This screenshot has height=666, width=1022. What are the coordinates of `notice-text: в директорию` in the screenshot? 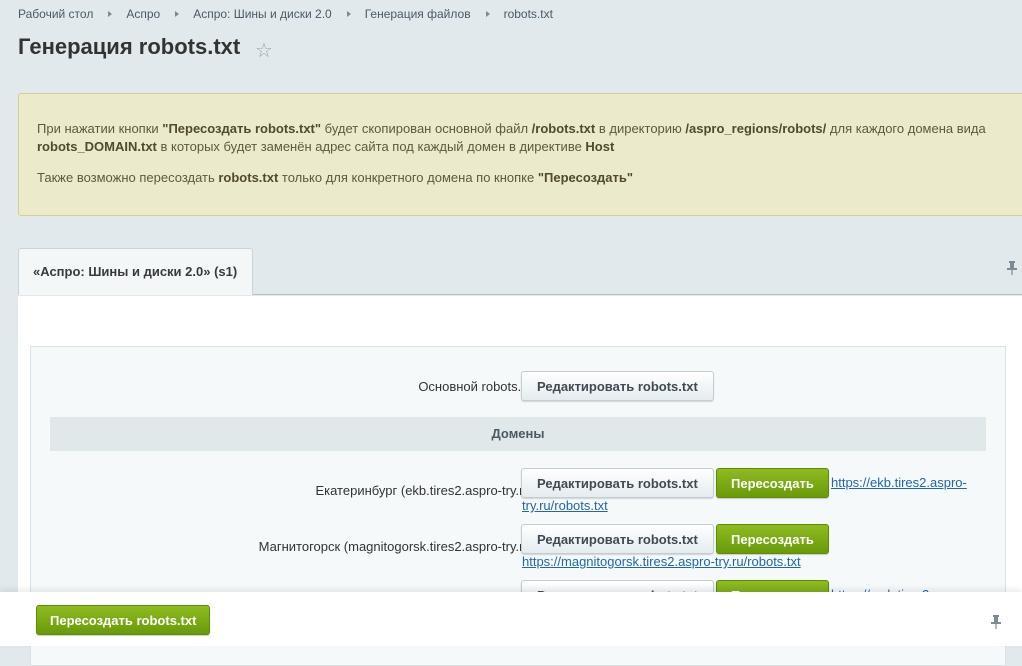 It's located at (640, 128).